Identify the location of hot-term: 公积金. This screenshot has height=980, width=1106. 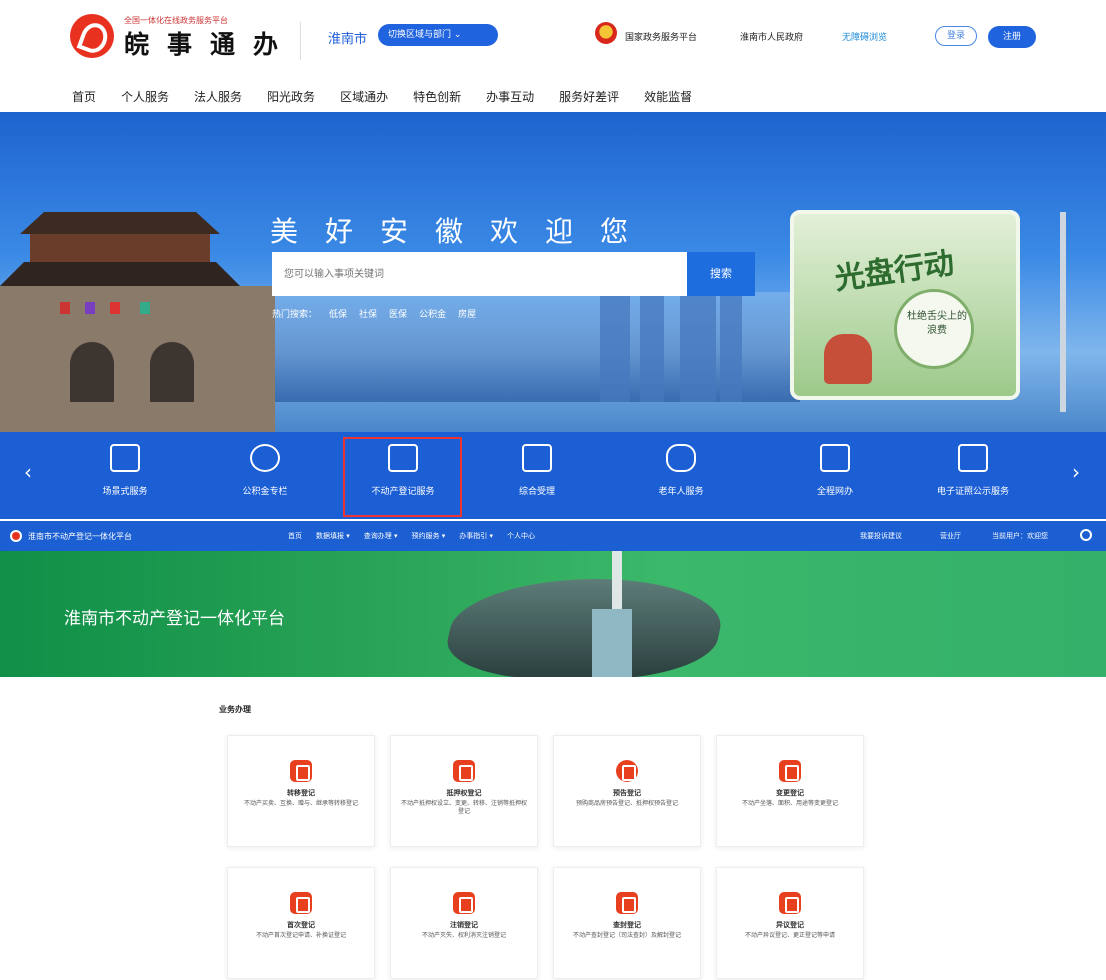
(432, 313).